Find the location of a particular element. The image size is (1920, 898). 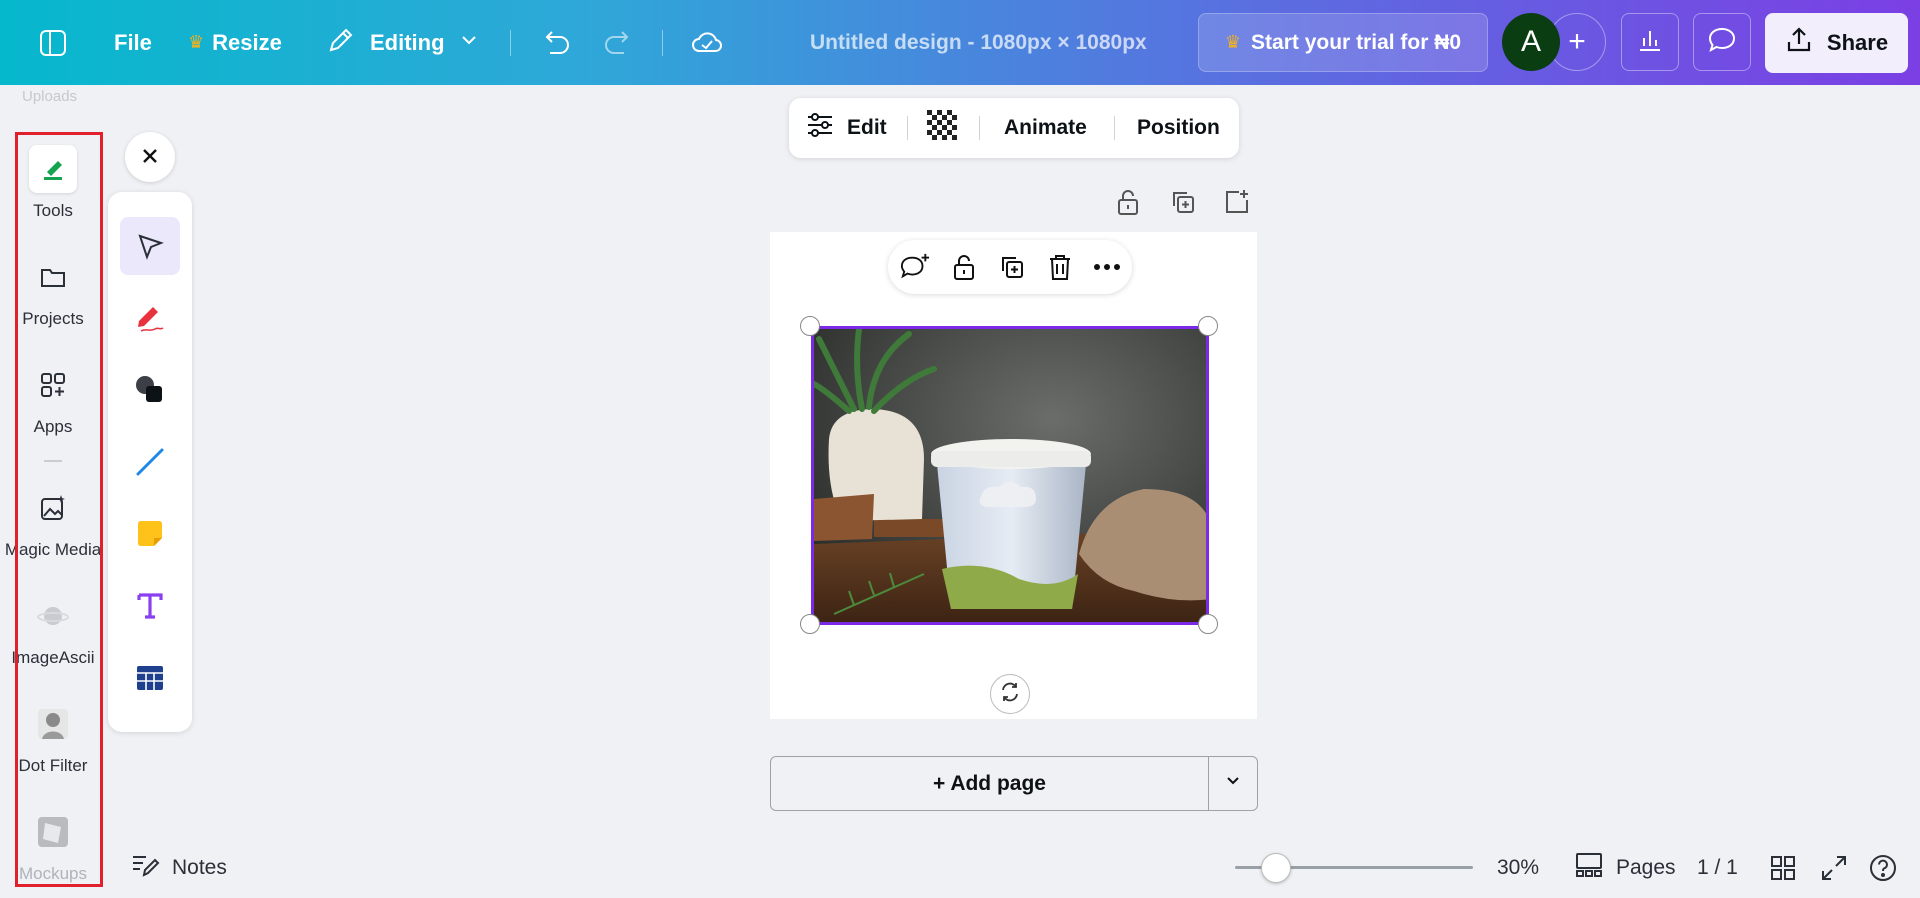

duplicate-icon is located at coordinates (1012, 267).